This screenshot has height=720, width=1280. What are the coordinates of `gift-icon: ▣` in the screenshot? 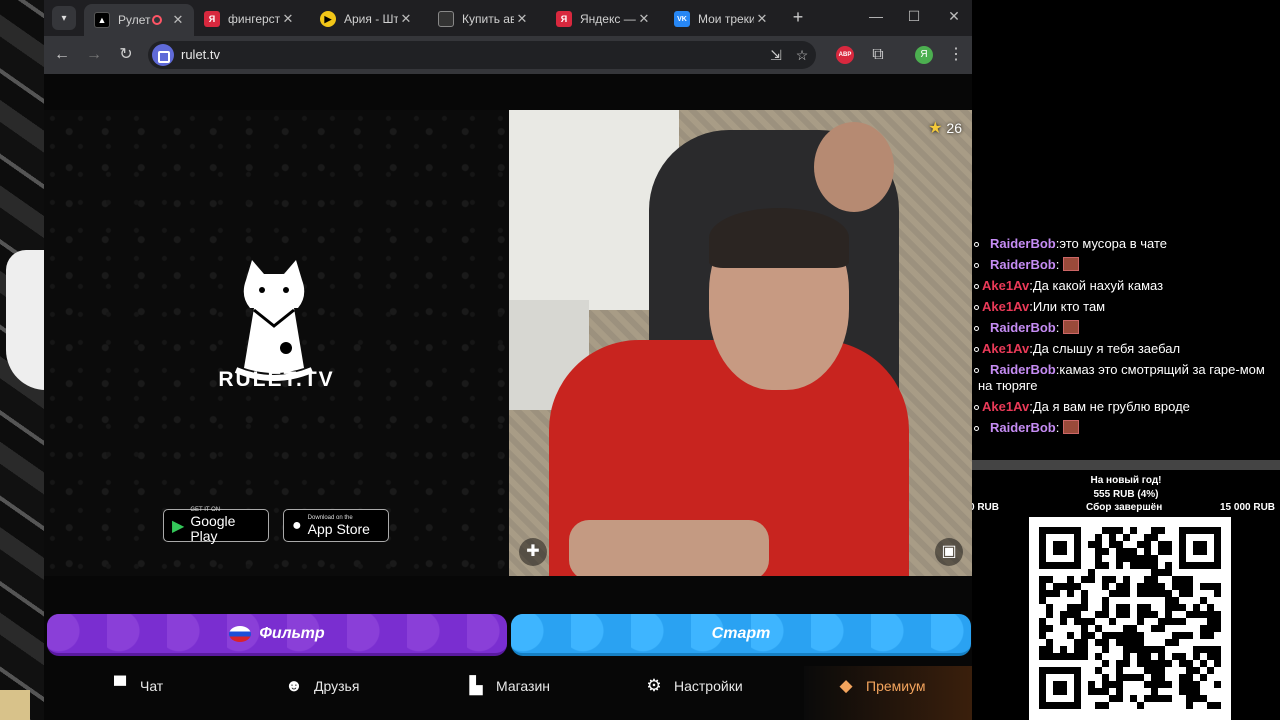 It's located at (949, 552).